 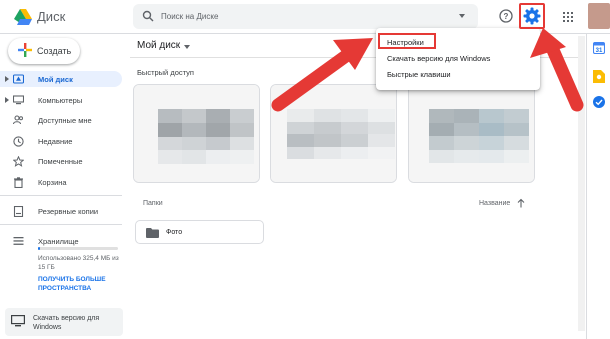 What do you see at coordinates (18, 321) in the screenshot?
I see `desktop-icon` at bounding box center [18, 321].